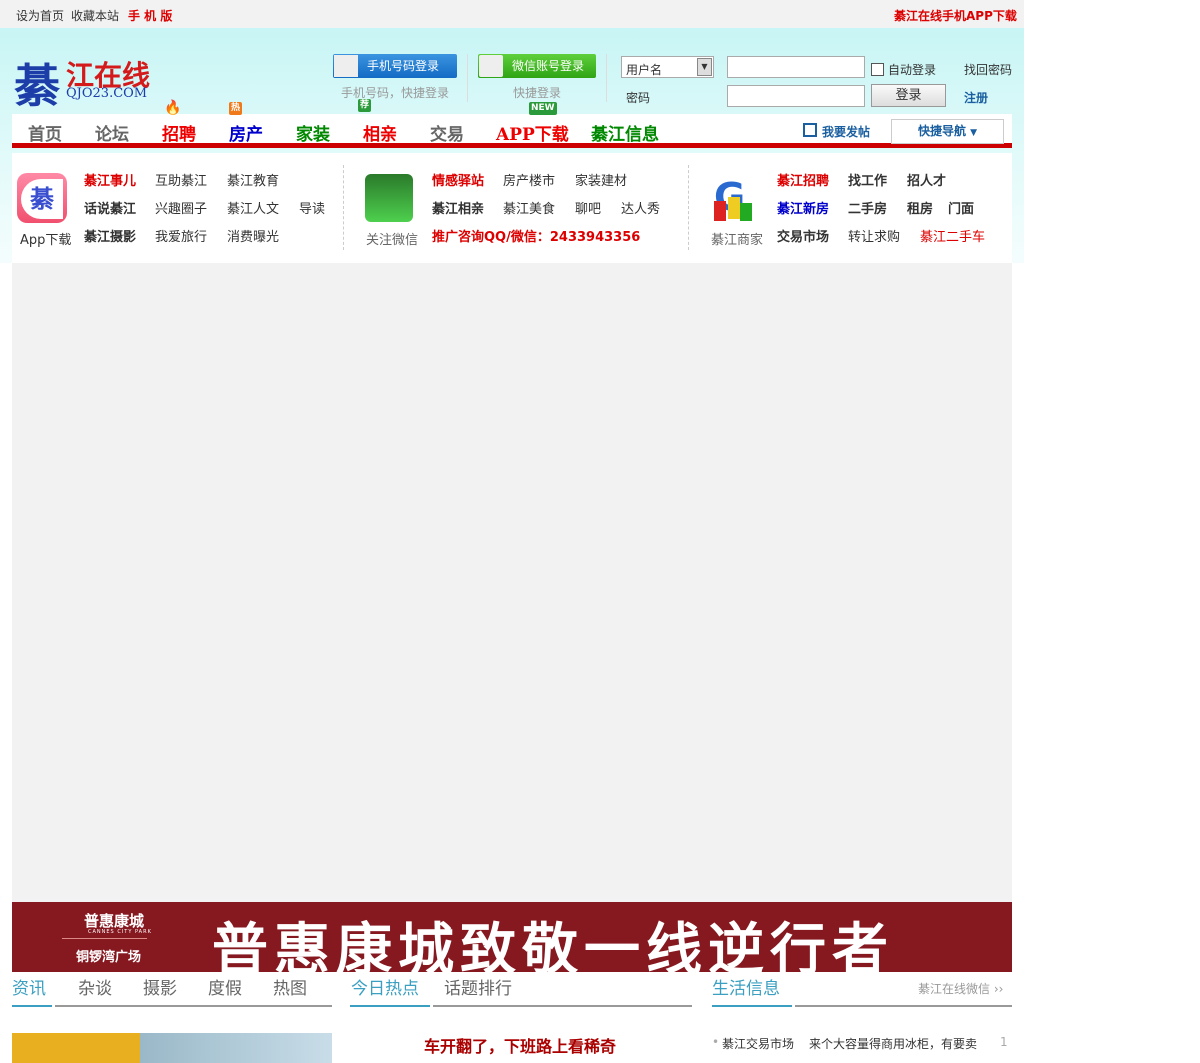 This screenshot has width=1200, height=1063. I want to click on post-button: 我要发帖, so click(846, 131).